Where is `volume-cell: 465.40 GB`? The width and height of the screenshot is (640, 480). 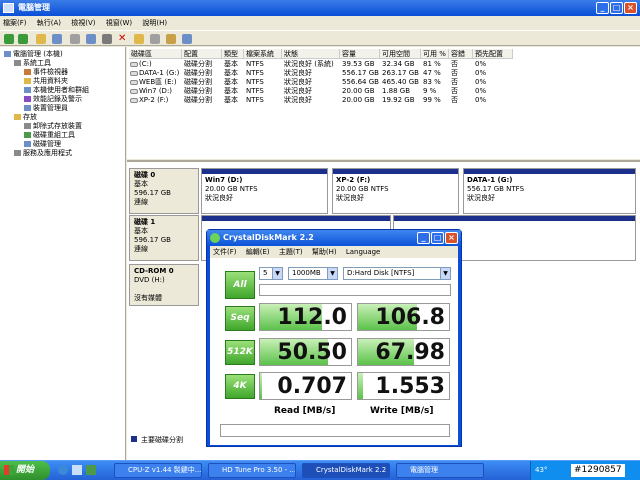
volume-cell: 465.40 GB is located at coordinates (401, 82).